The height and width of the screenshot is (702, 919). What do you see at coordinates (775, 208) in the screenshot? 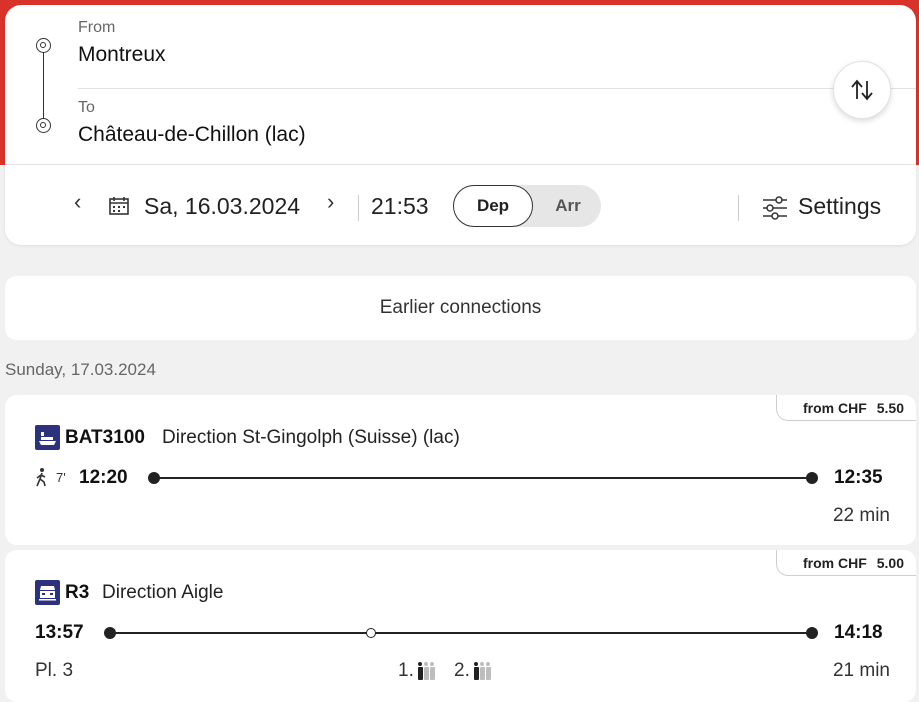
I see `settings-sliders-icon` at bounding box center [775, 208].